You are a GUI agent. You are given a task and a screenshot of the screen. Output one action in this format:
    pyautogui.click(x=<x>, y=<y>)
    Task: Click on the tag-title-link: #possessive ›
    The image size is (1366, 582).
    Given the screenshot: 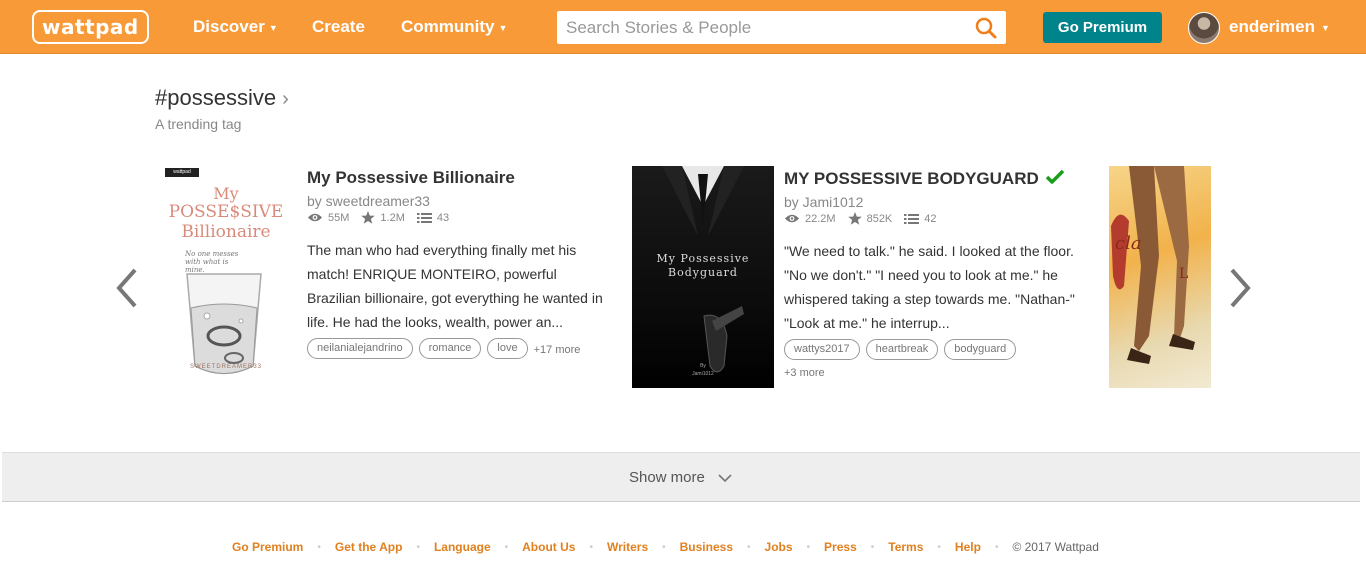 What is the action you would take?
    pyautogui.click(x=222, y=98)
    